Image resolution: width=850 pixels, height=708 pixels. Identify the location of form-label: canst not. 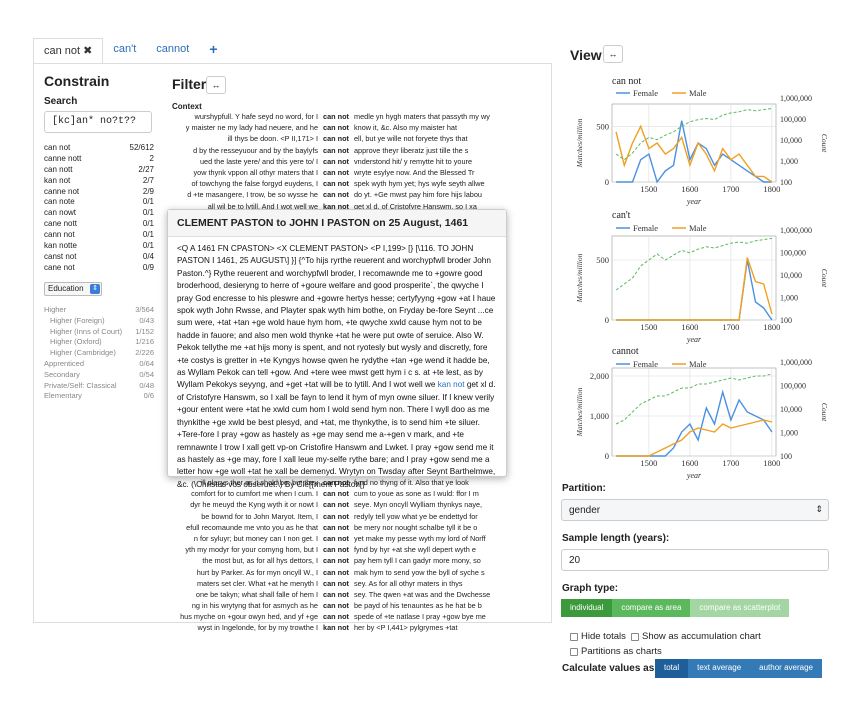
(60, 256).